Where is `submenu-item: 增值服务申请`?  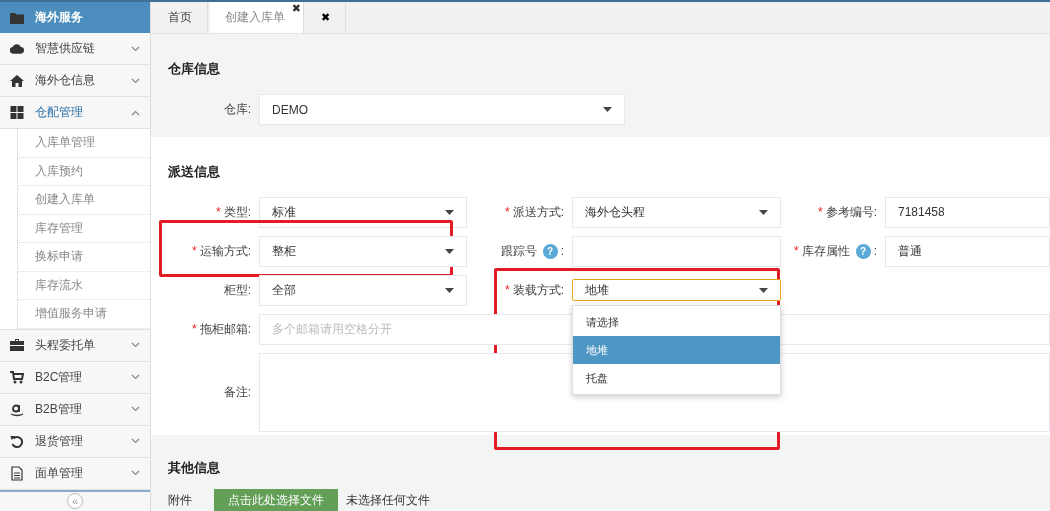
submenu-item: 增值服务申请 is located at coordinates (83, 314).